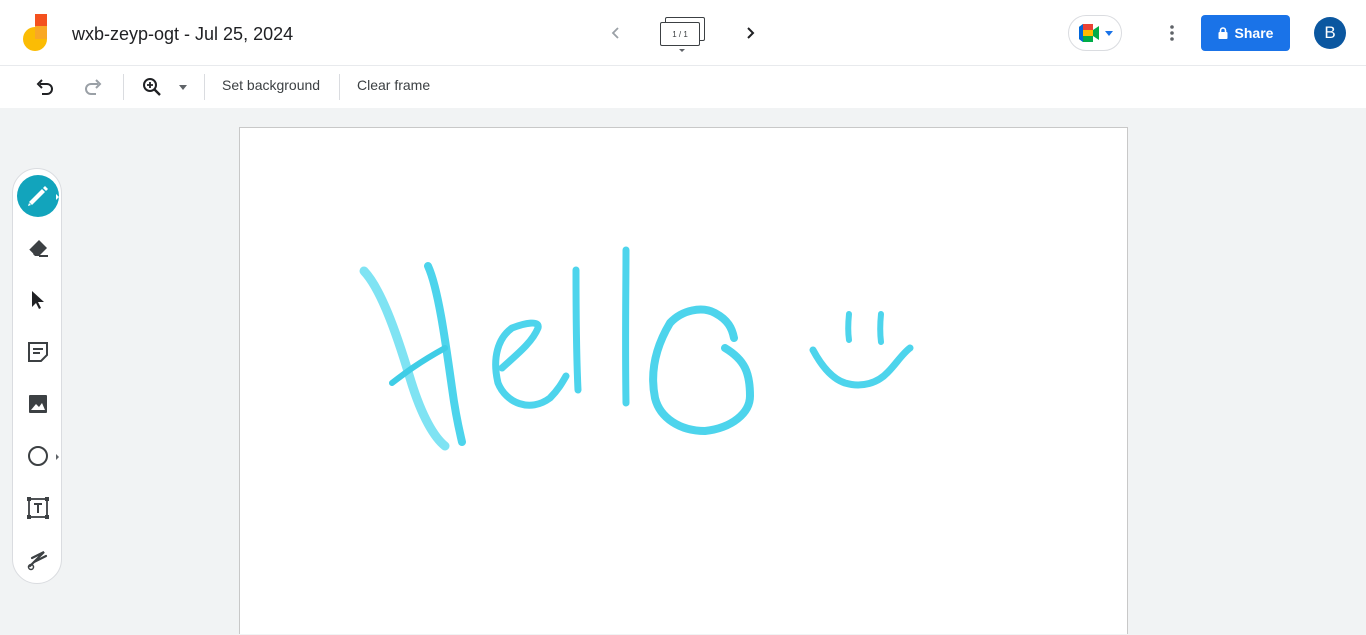  Describe the element at coordinates (1223, 33) in the screenshot. I see `lock-icon` at that location.